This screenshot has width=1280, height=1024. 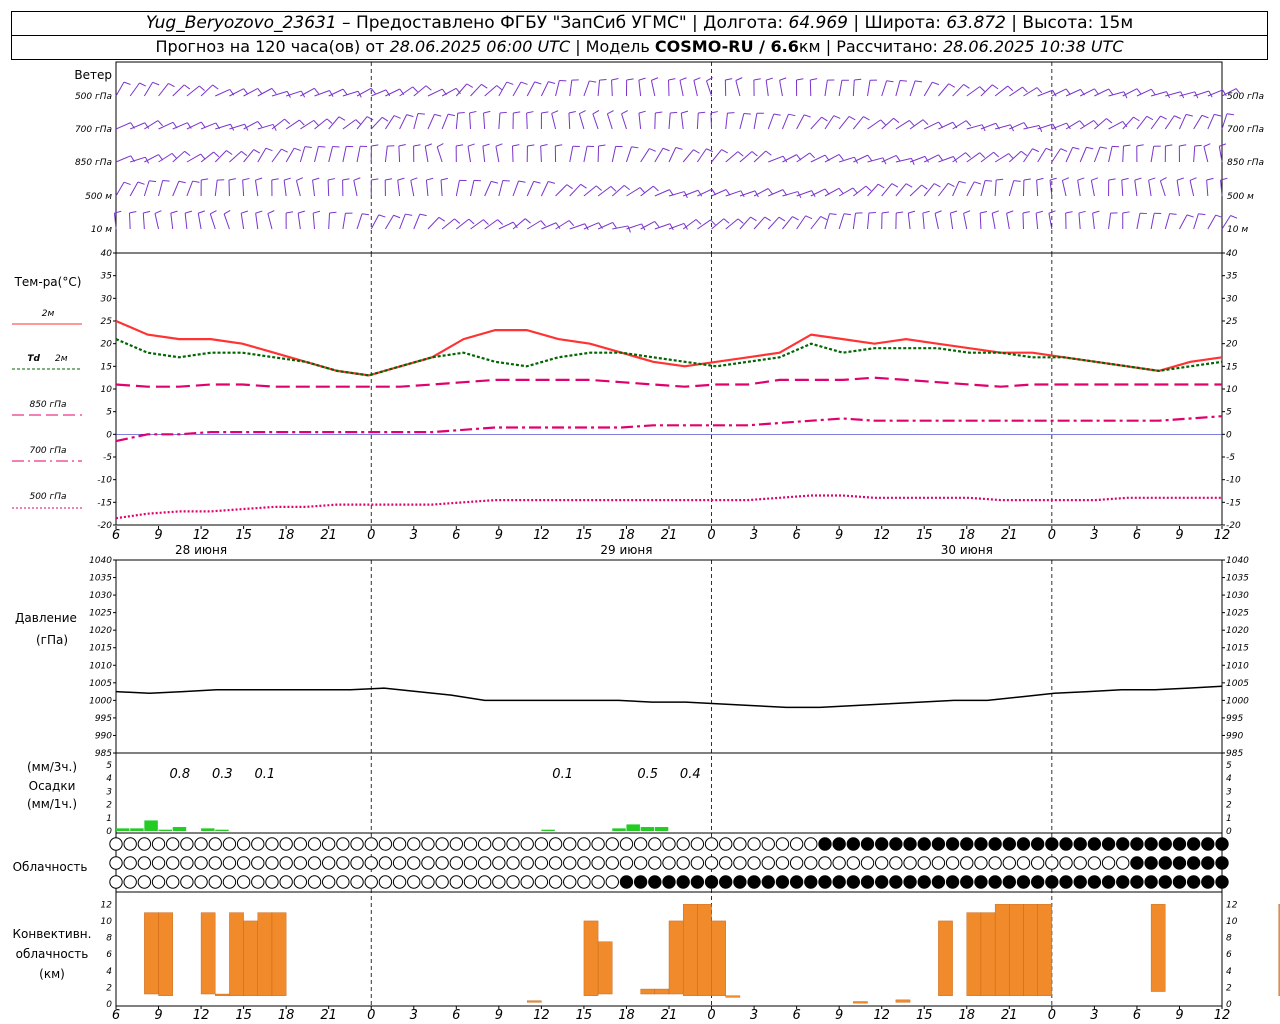 I want to click on bottom-x-label: 3, so click(x=754, y=1015).